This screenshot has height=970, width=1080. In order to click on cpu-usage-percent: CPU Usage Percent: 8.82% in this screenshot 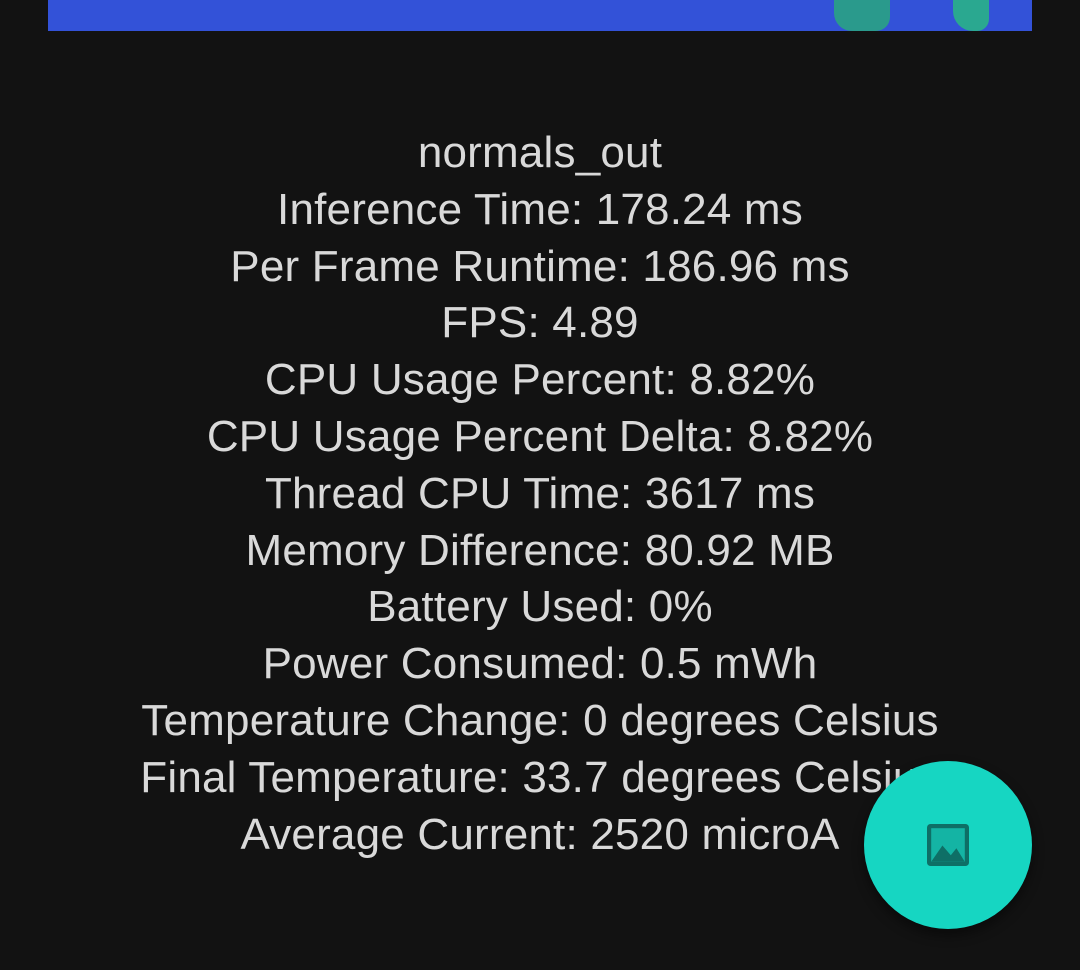, I will do `click(540, 380)`.